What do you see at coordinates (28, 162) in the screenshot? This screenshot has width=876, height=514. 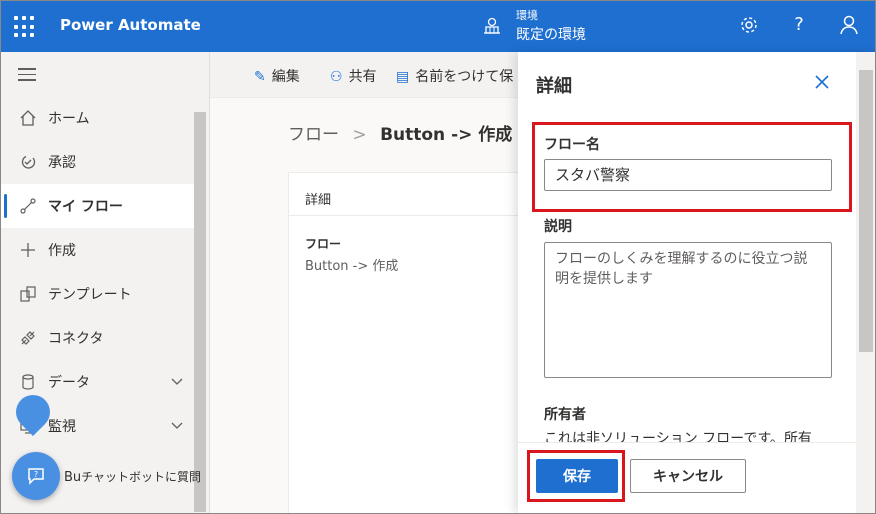 I see `approvals-icon` at bounding box center [28, 162].